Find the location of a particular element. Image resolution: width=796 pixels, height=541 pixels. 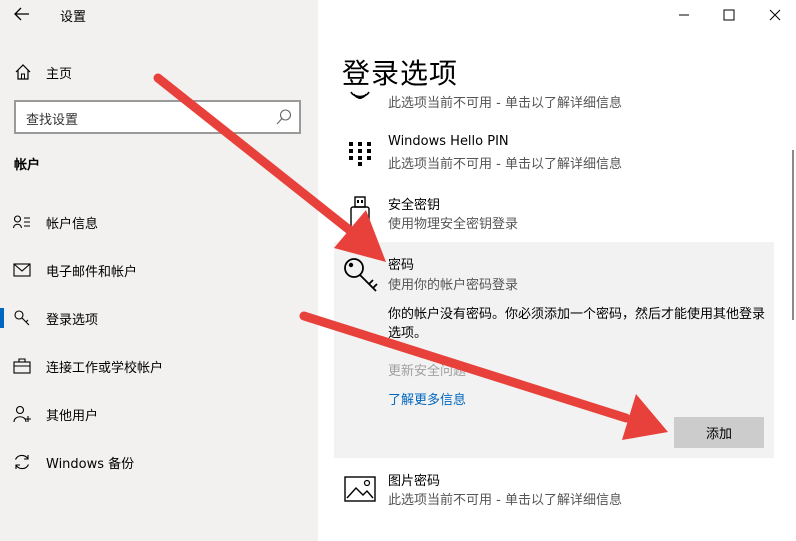

password-key-icon is located at coordinates (362, 274).